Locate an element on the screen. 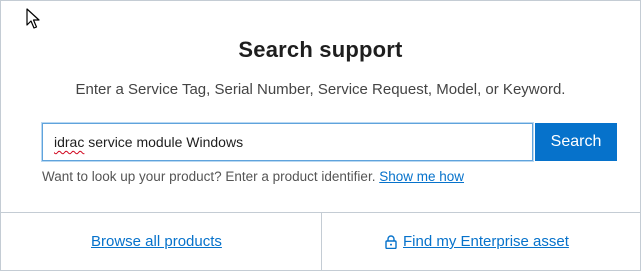  search-input: idrac service module Windows is located at coordinates (287, 142).